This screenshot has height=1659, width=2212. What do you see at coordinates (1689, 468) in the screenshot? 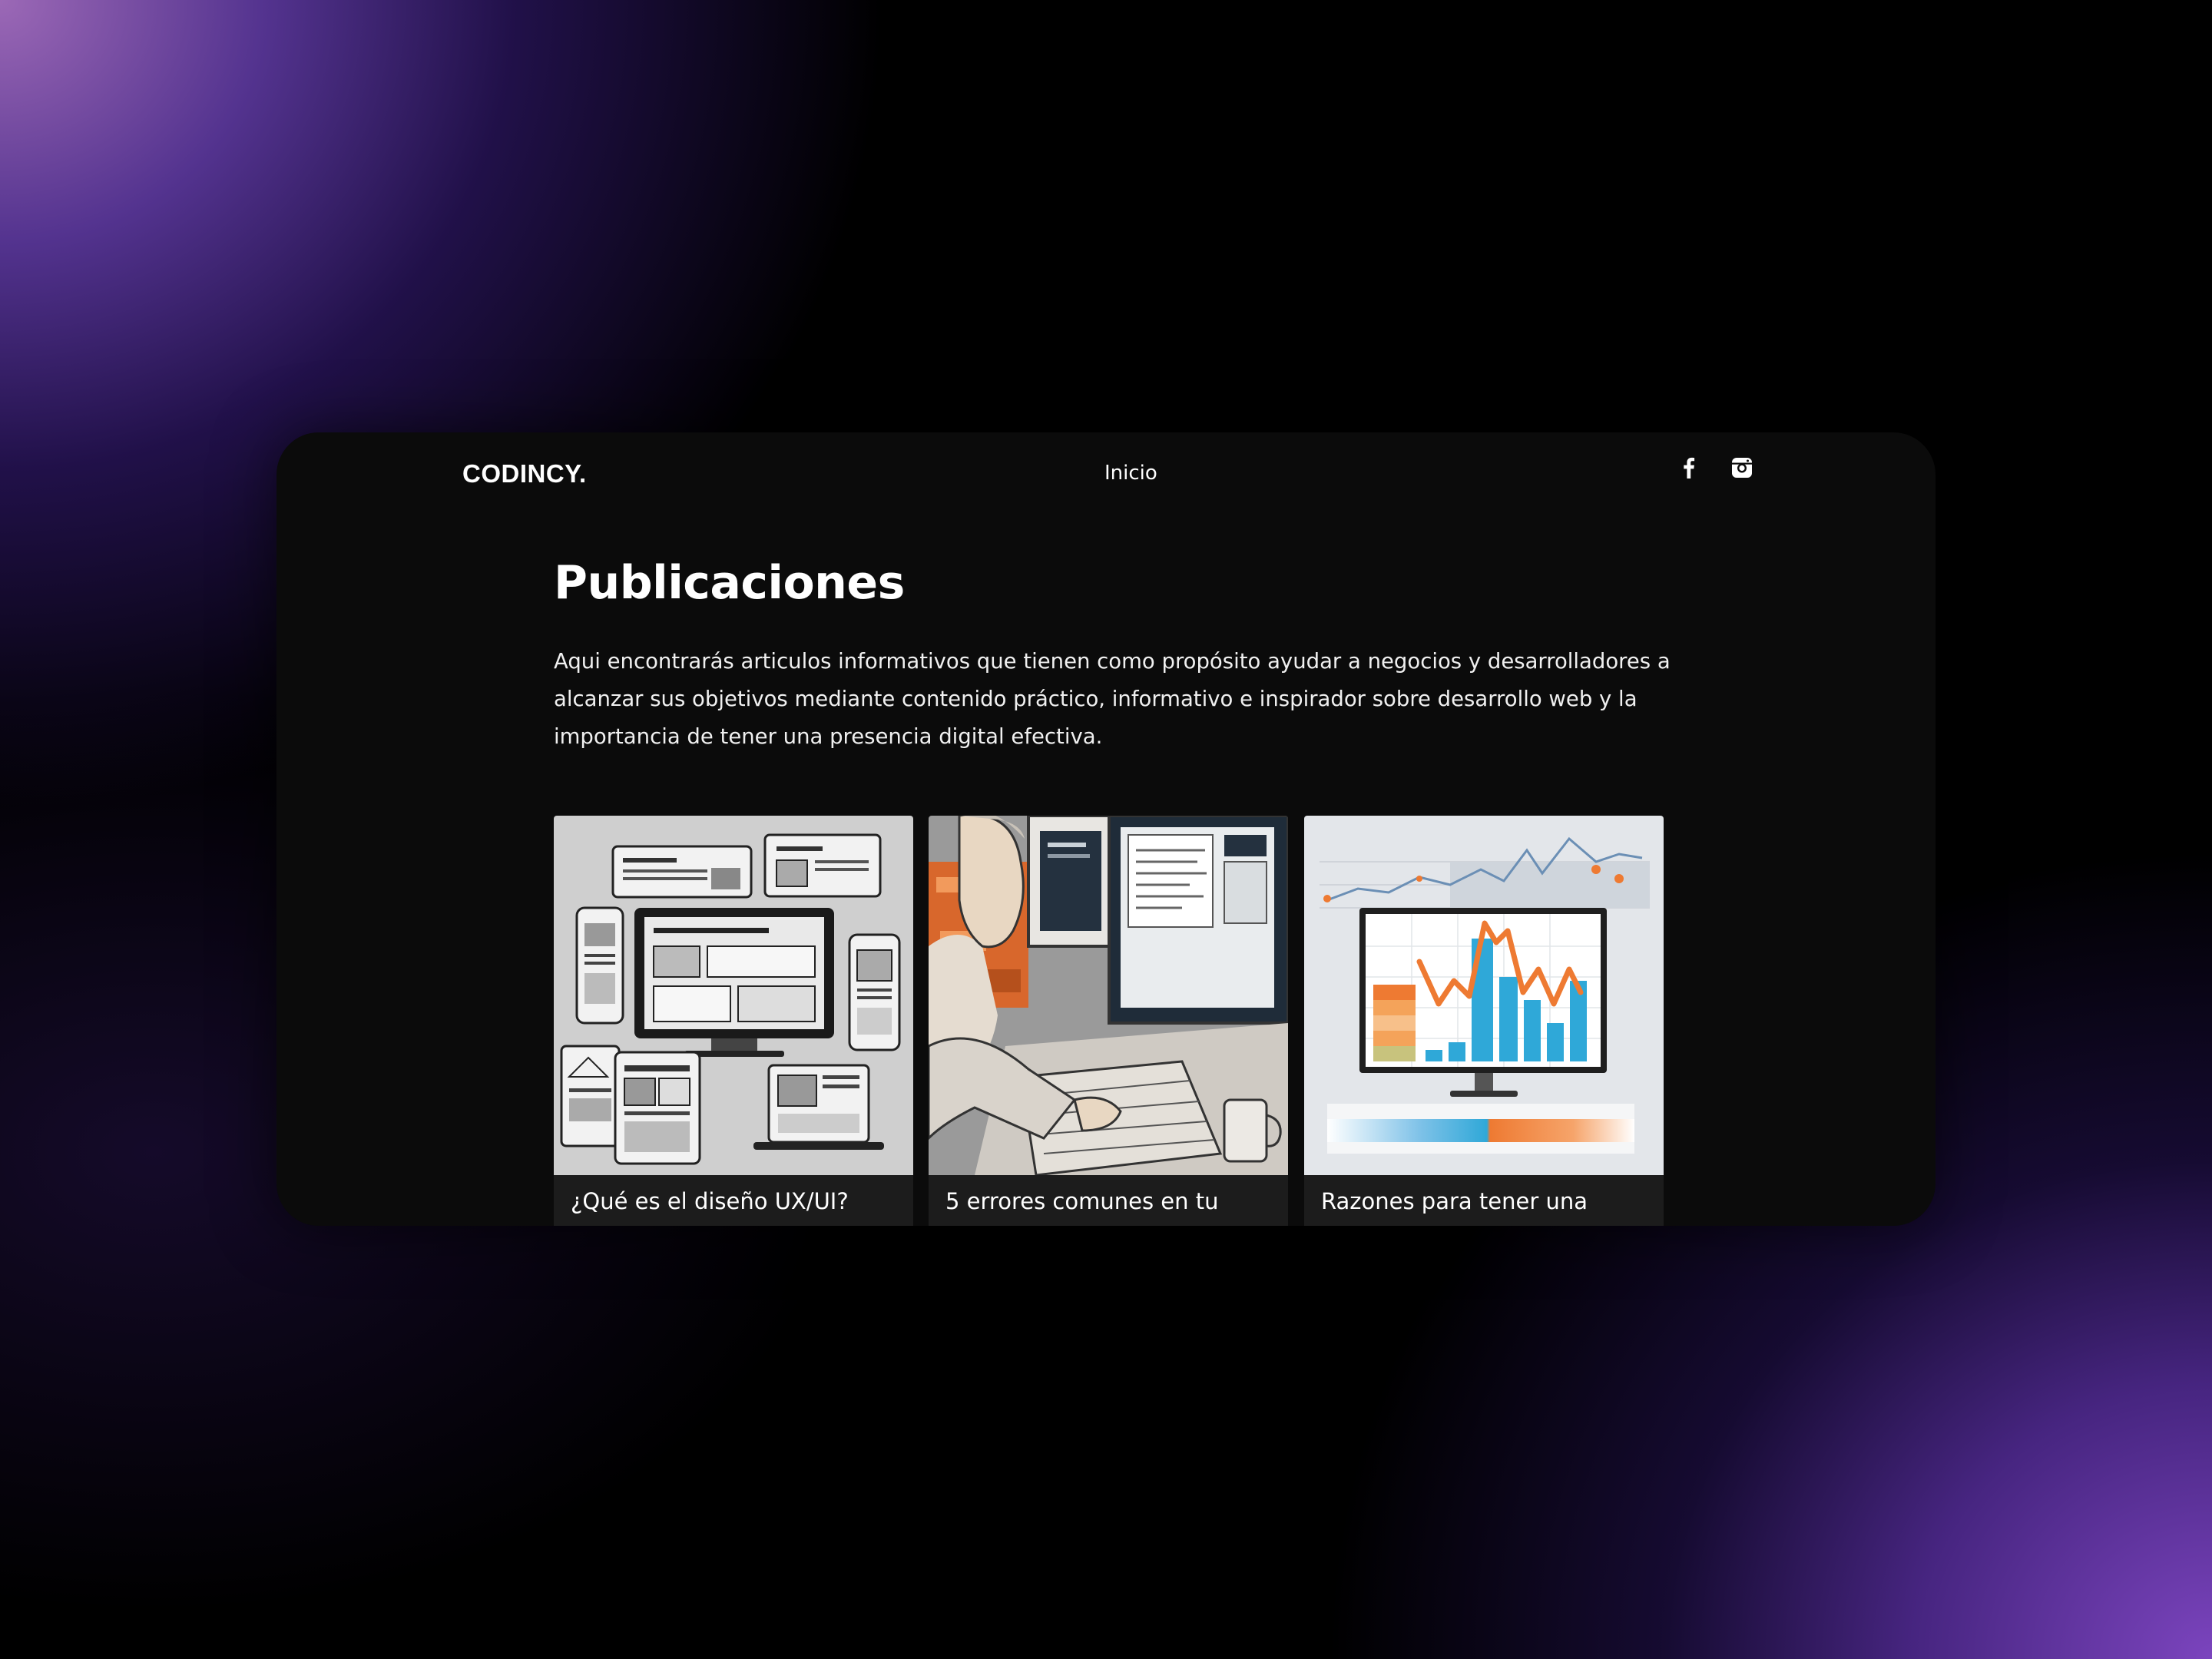
I see `facebook-icon` at bounding box center [1689, 468].